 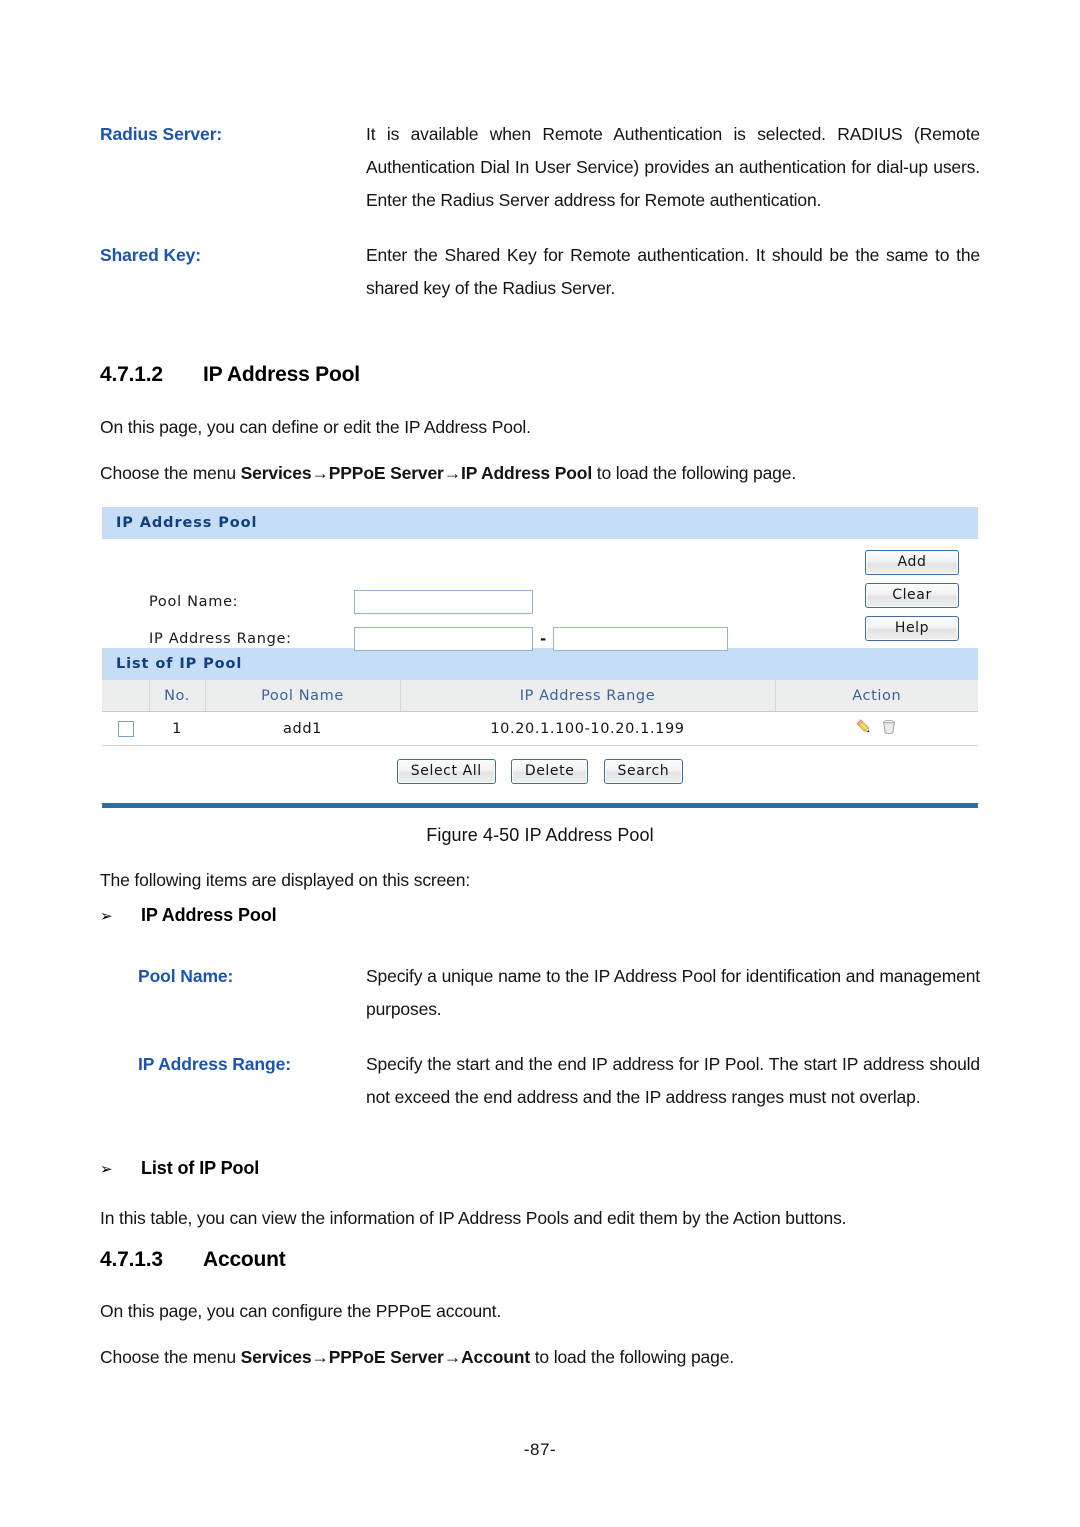 What do you see at coordinates (443, 639) in the screenshot?
I see `ip-range-start-input` at bounding box center [443, 639].